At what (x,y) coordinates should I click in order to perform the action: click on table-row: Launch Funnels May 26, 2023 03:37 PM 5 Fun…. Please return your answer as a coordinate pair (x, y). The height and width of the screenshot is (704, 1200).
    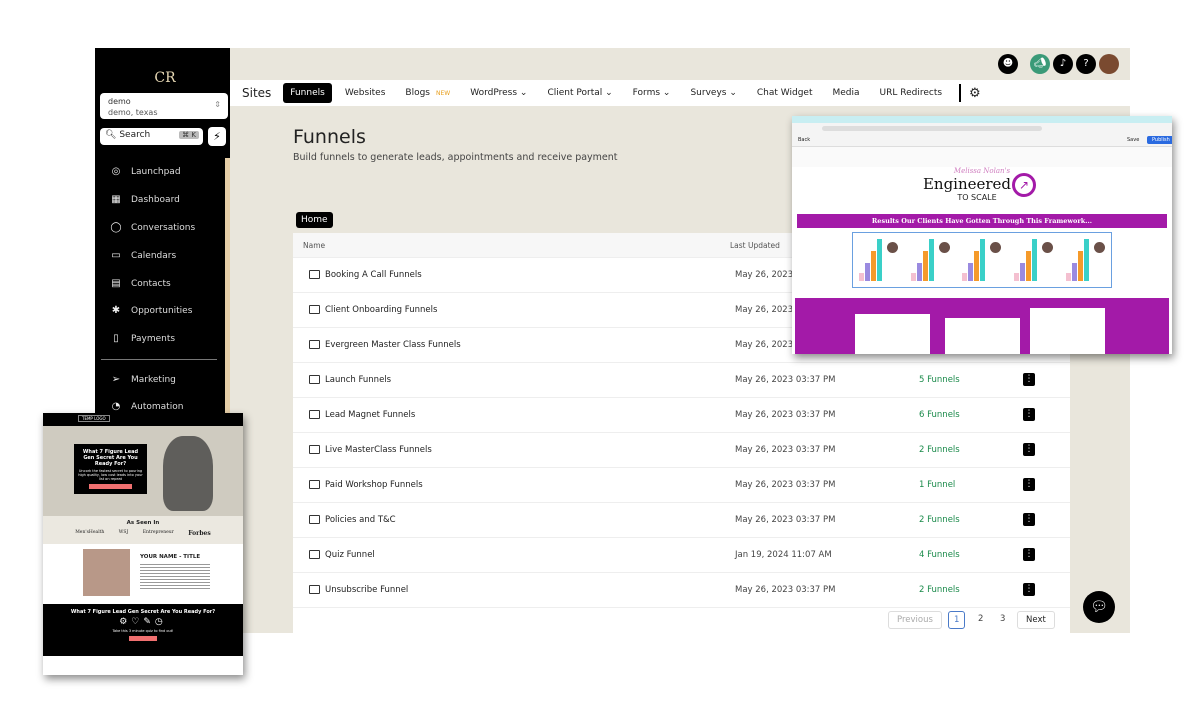
    Looking at the image, I should click on (681, 380).